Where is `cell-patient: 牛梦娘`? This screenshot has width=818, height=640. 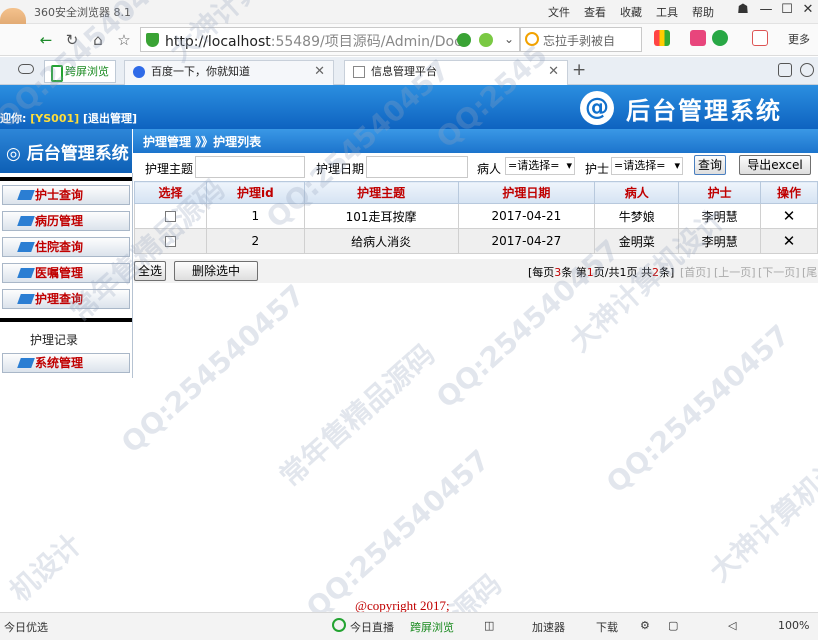 cell-patient: 牛梦娘 is located at coordinates (637, 216).